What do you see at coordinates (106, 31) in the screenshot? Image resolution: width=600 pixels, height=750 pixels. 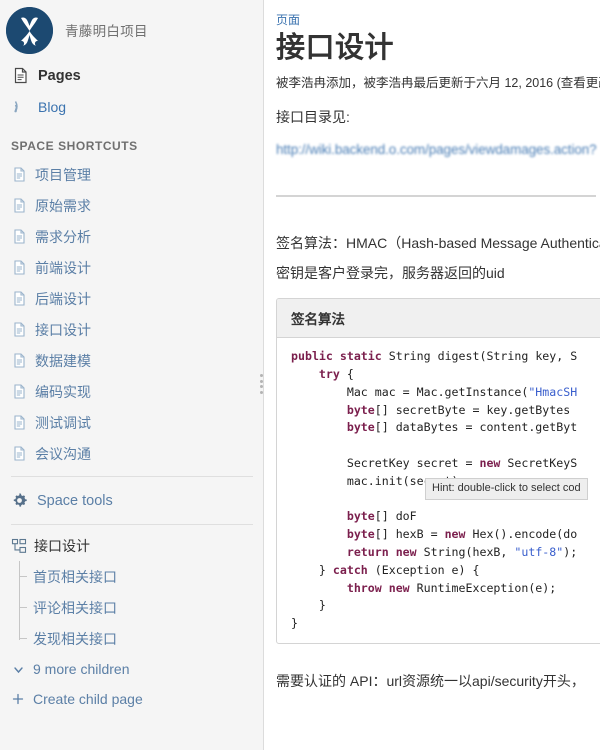 I see `space-name: 青藤明白项目` at bounding box center [106, 31].